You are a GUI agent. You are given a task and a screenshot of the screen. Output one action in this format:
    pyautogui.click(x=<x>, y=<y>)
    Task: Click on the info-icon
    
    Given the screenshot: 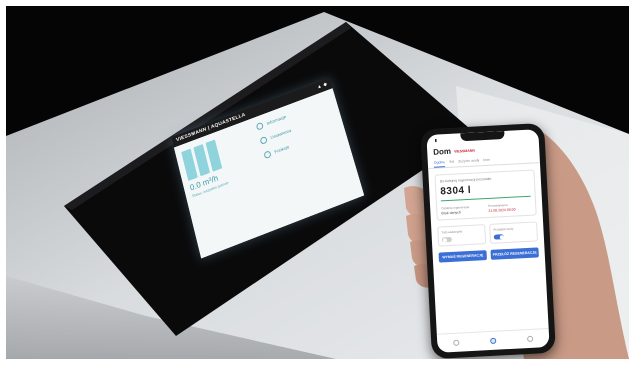 What is the action you would take?
    pyautogui.click(x=259, y=126)
    